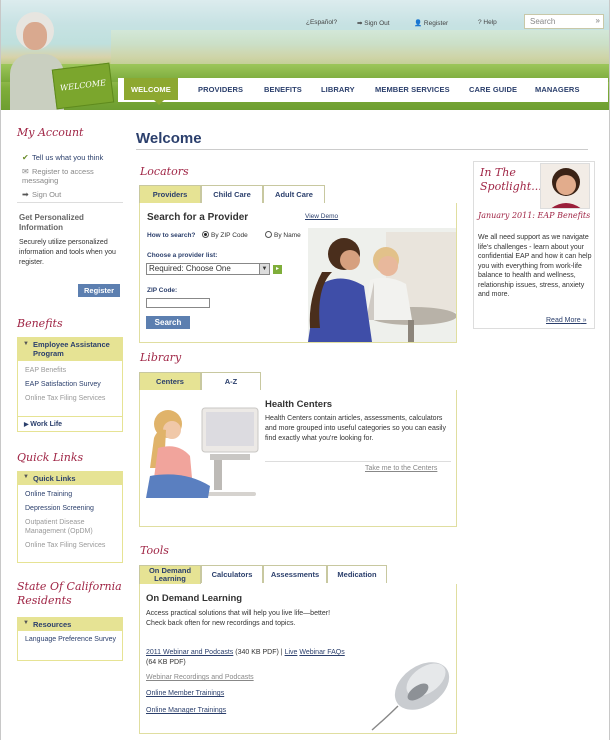 This screenshot has width=610, height=740. What do you see at coordinates (71, 545) in the screenshot?
I see `quick-tax-filing-link: Online Tax Filing Services` at bounding box center [71, 545].